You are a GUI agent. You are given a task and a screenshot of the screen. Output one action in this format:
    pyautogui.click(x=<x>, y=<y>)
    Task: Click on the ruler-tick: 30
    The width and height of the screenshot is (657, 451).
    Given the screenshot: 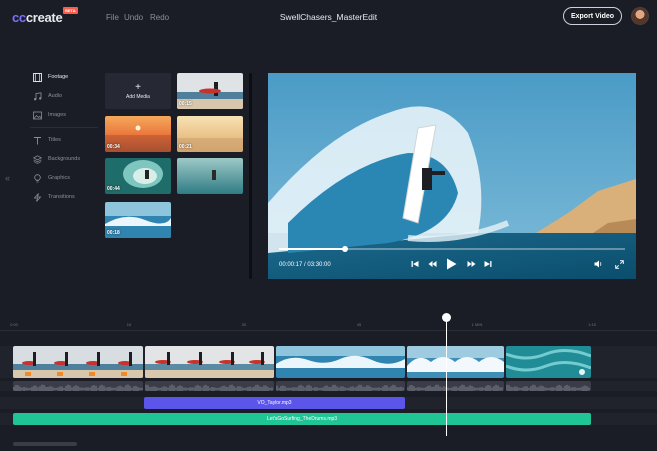 What is the action you would take?
    pyautogui.click(x=244, y=324)
    